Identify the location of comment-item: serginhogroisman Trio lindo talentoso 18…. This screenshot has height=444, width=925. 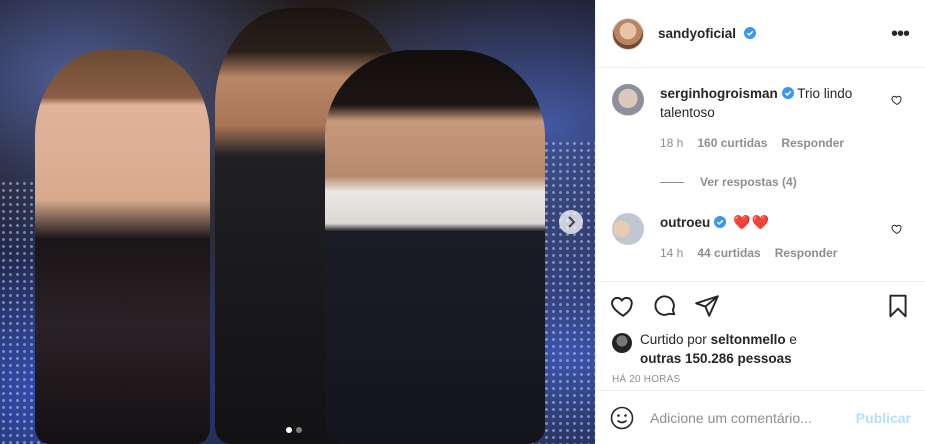
(760, 118).